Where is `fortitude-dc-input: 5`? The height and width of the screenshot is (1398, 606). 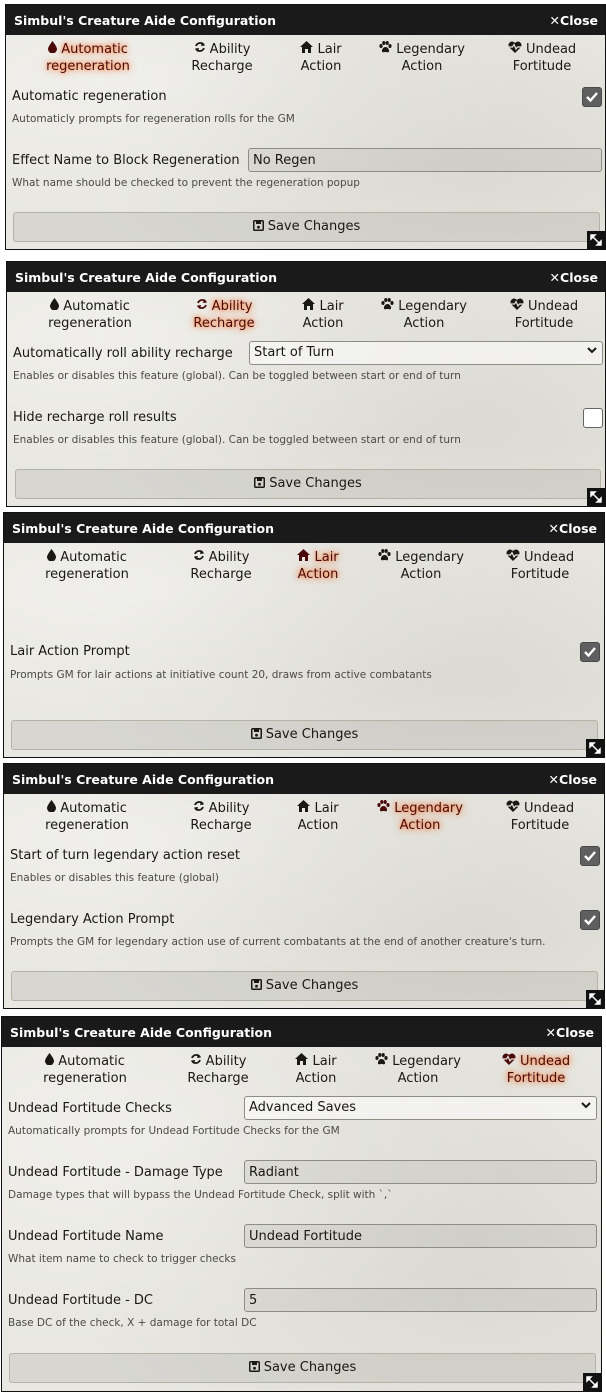
fortitude-dc-input: 5 is located at coordinates (420, 1300).